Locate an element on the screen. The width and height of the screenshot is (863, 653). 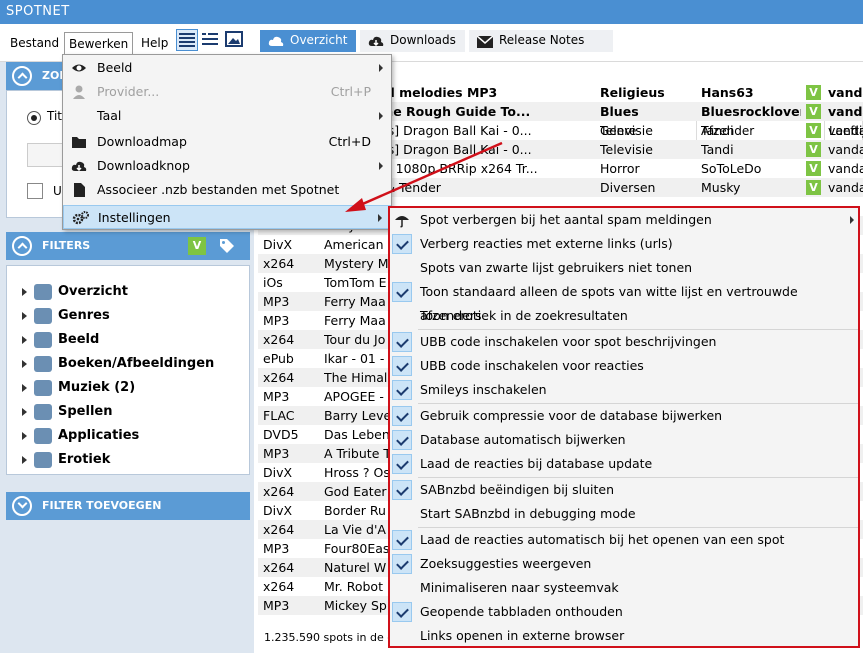
setting-label: Geopende tabbladen onthouden is located at coordinates (521, 611).